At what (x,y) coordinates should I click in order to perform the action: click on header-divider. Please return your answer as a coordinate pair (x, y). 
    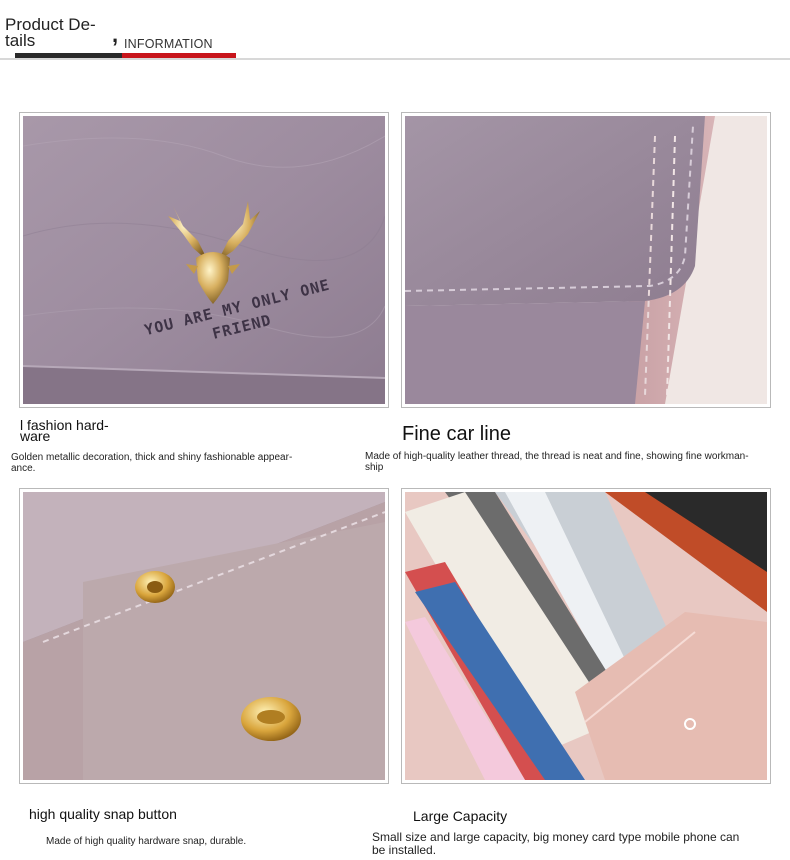
    Looking at the image, I should click on (395, 59).